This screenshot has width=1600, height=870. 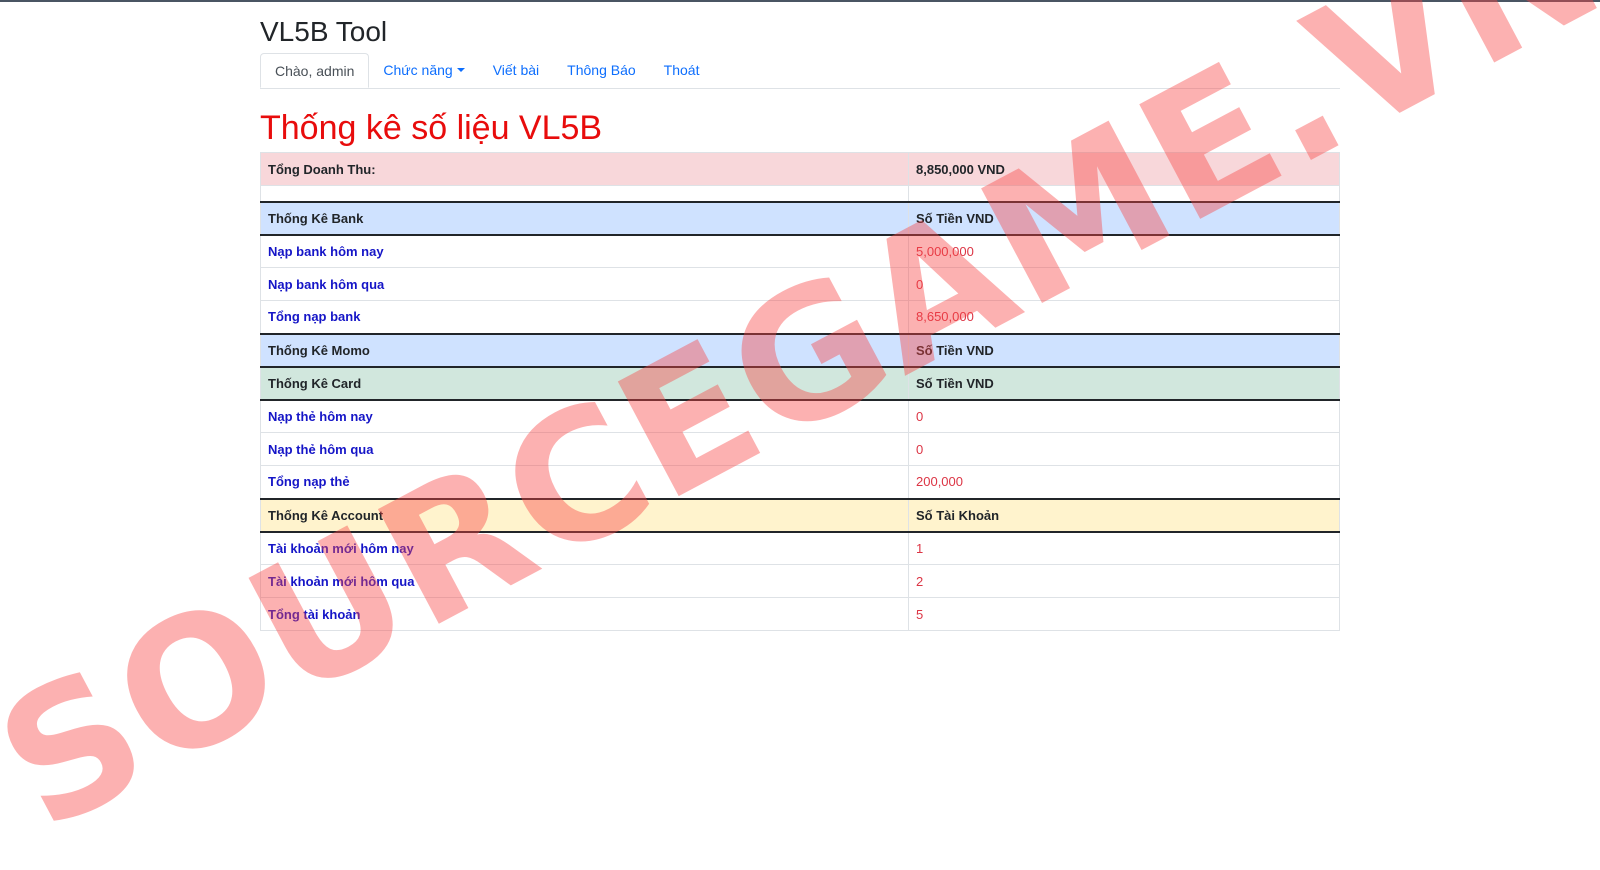 I want to click on functions-dropdown-label: Chức năng, so click(x=418, y=70).